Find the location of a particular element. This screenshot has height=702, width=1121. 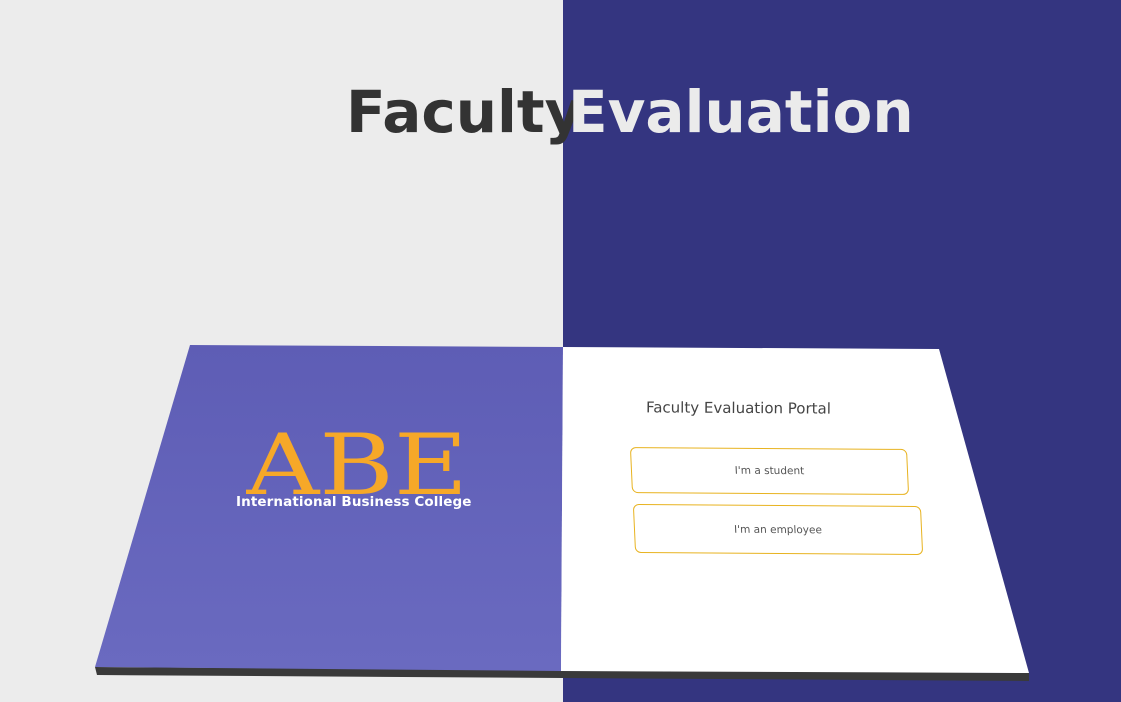

abe-logo-letters: ABE is located at coordinates (357, 461).